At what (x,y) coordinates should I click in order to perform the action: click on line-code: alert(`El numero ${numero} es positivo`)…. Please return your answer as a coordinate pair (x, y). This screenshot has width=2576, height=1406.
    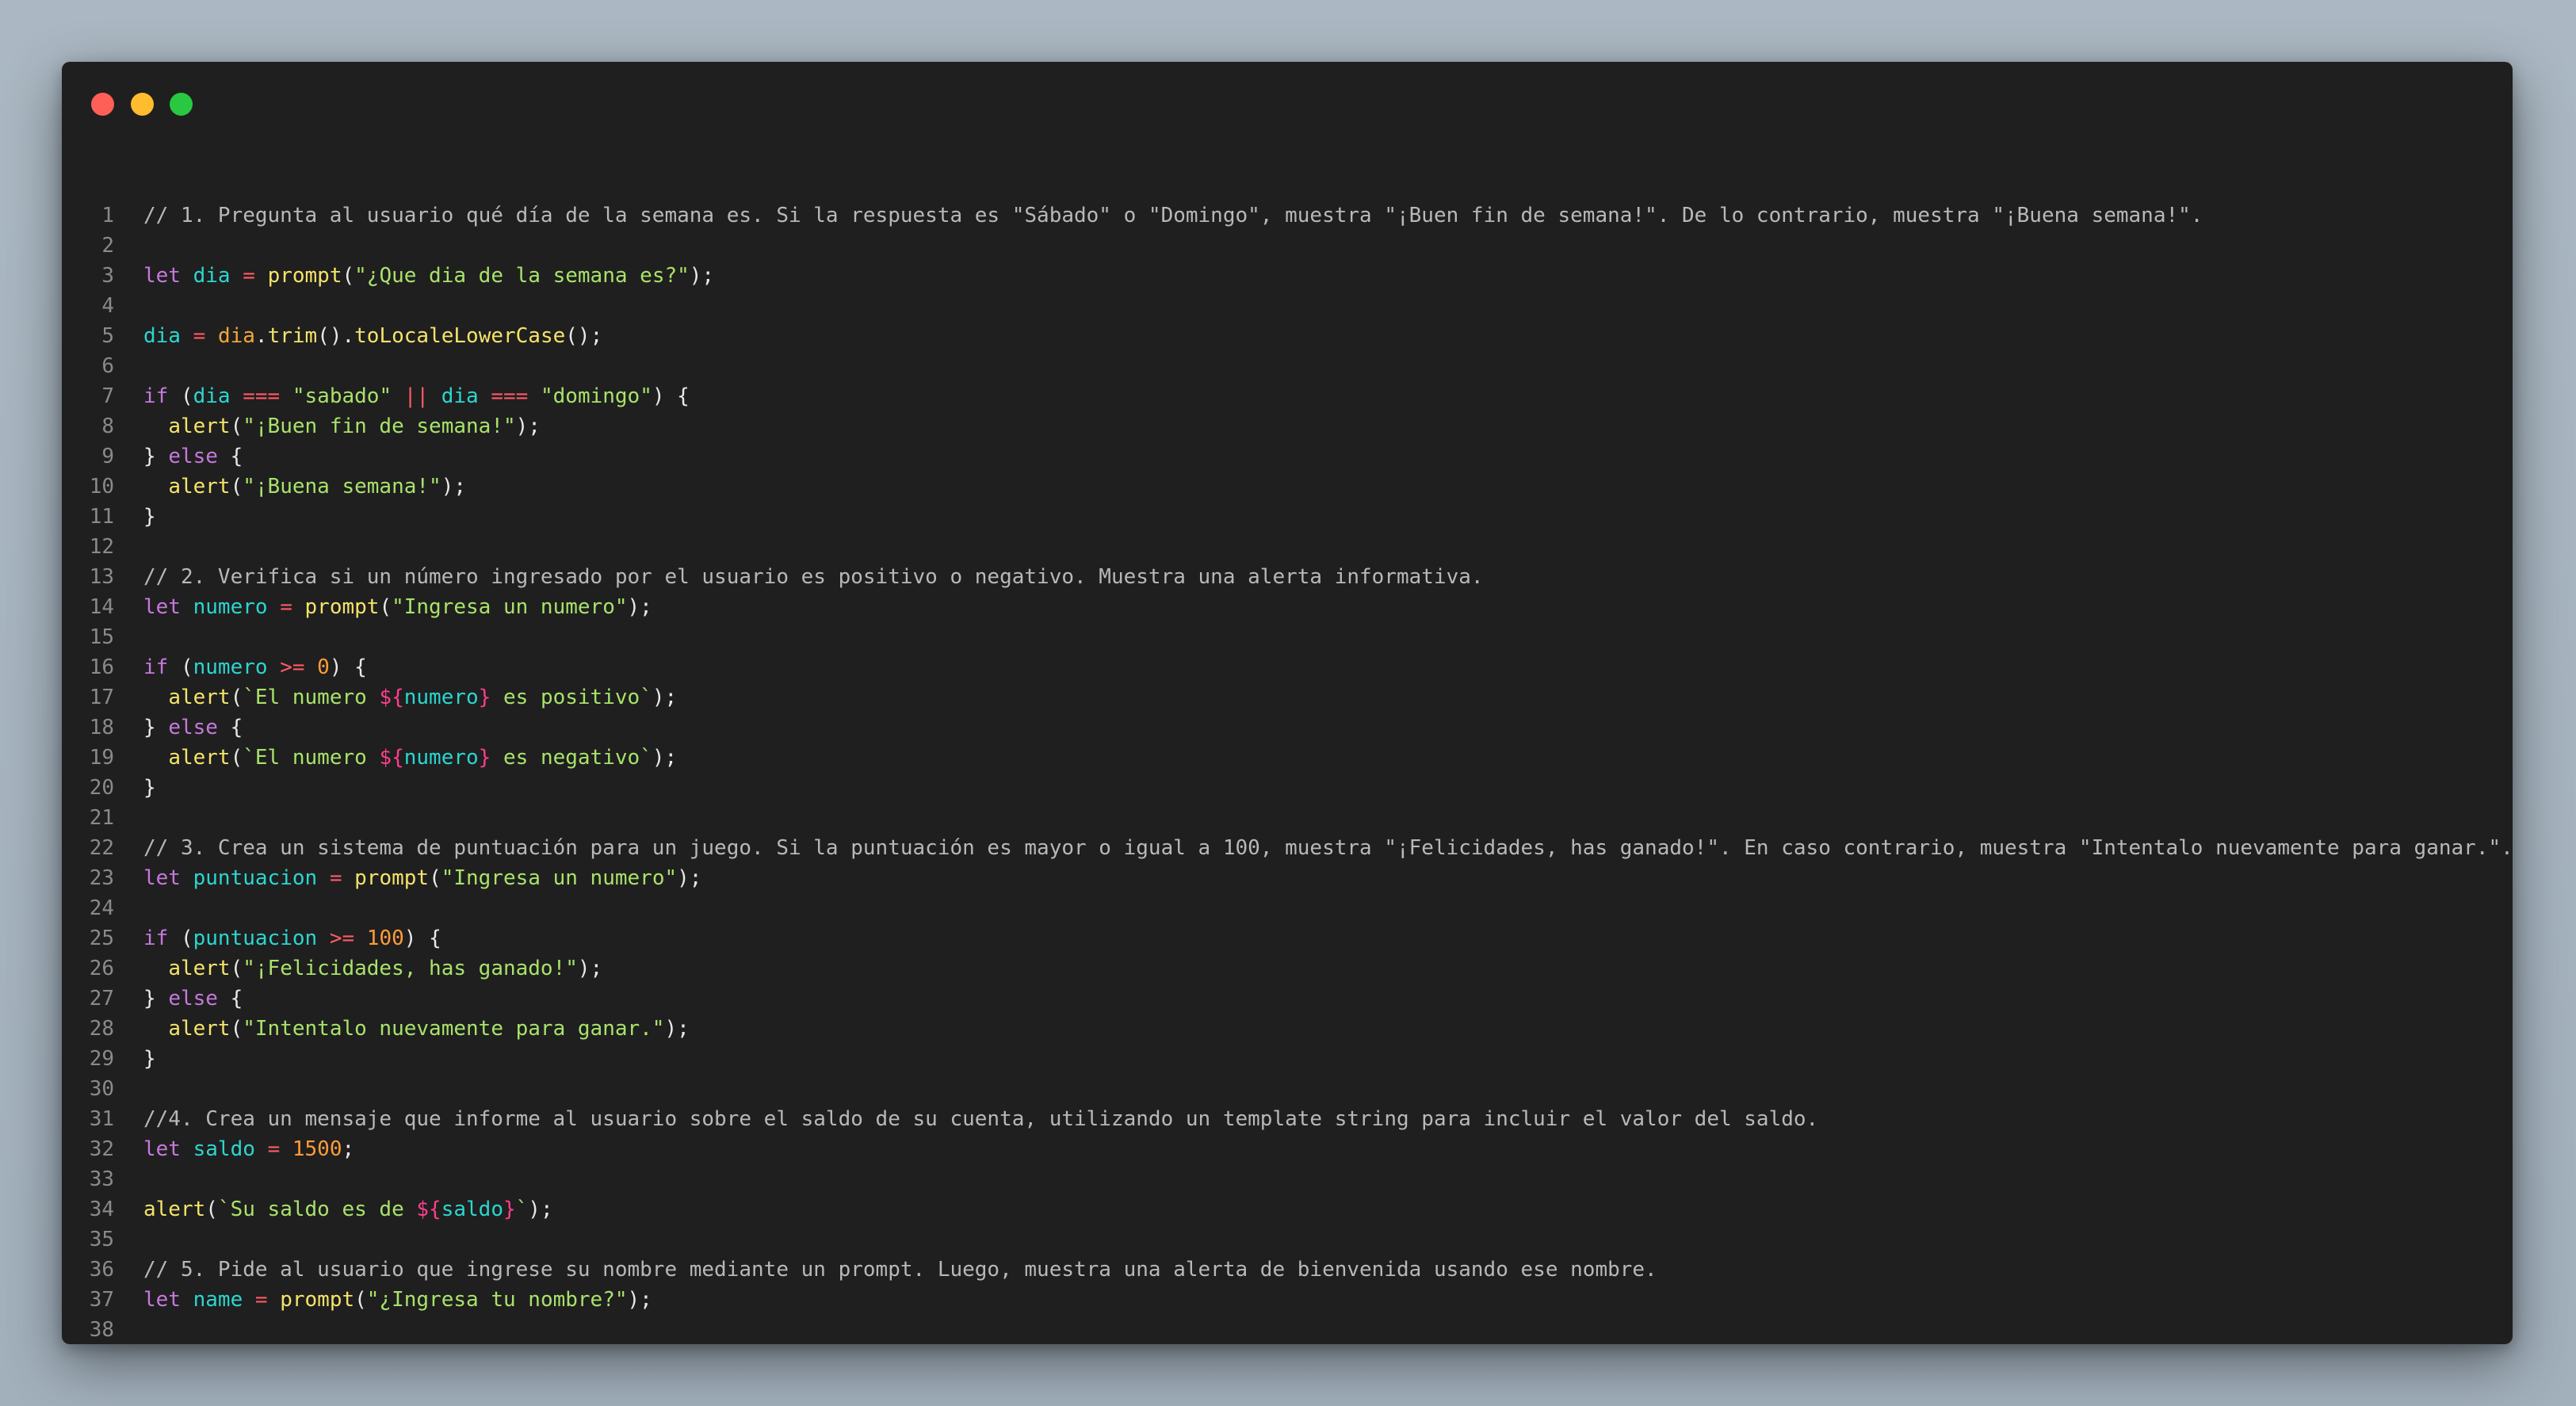
    Looking at the image, I should click on (410, 697).